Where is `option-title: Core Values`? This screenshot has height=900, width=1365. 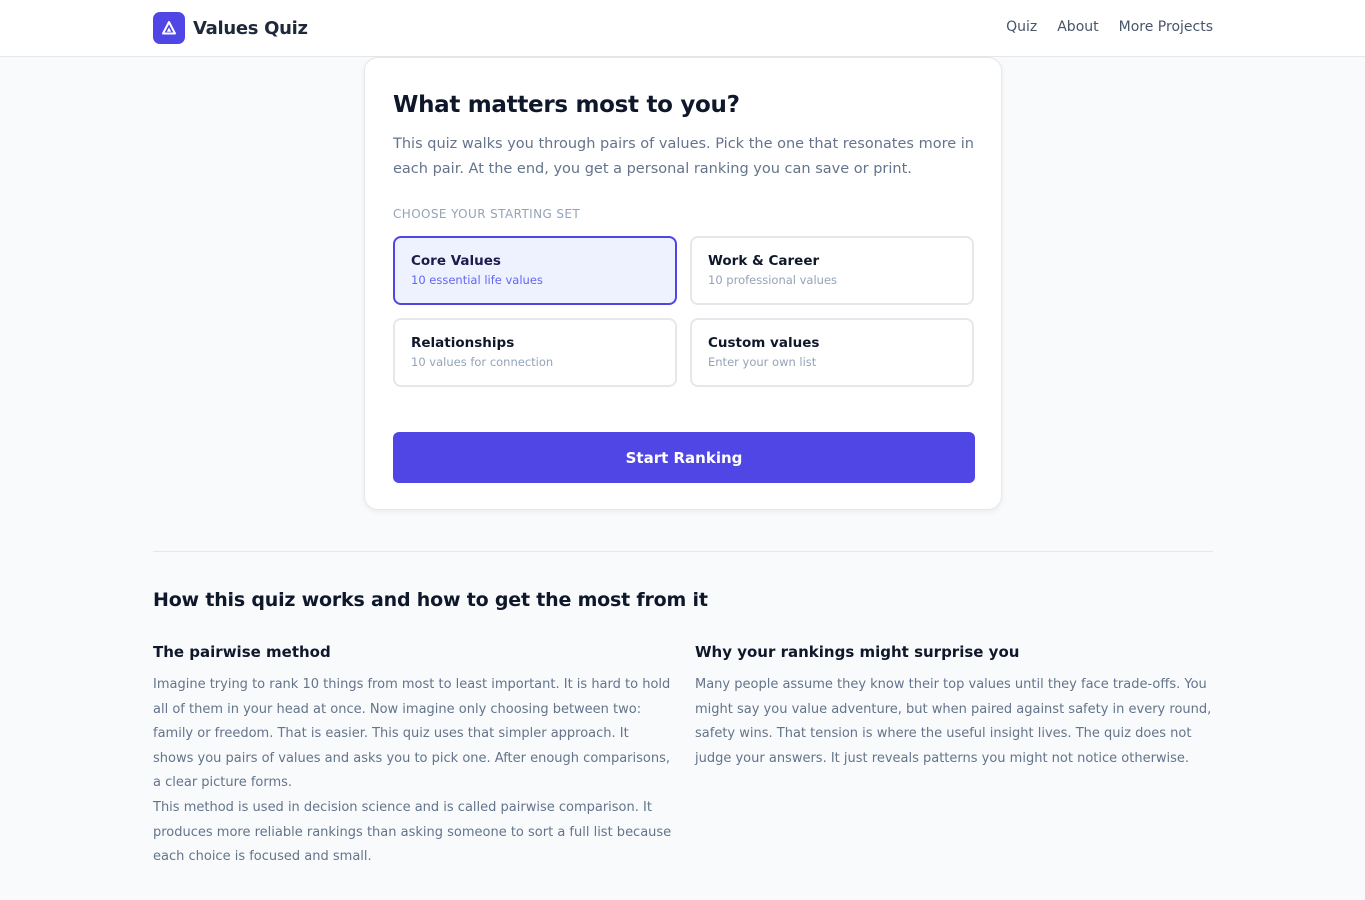 option-title: Core Values is located at coordinates (456, 261).